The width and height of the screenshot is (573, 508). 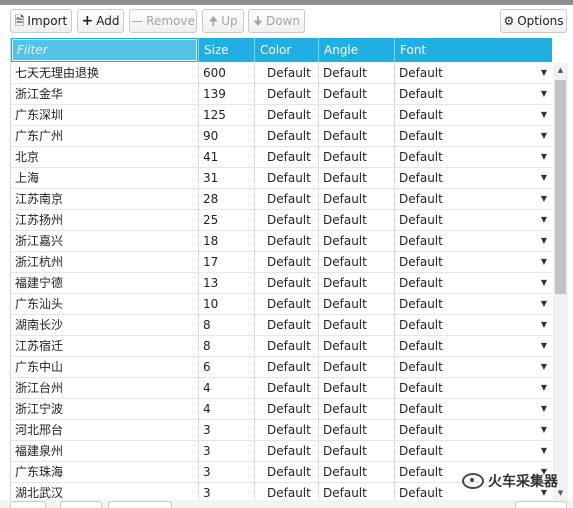 What do you see at coordinates (105, 451) in the screenshot?
I see `word-cell: 福建泉州` at bounding box center [105, 451].